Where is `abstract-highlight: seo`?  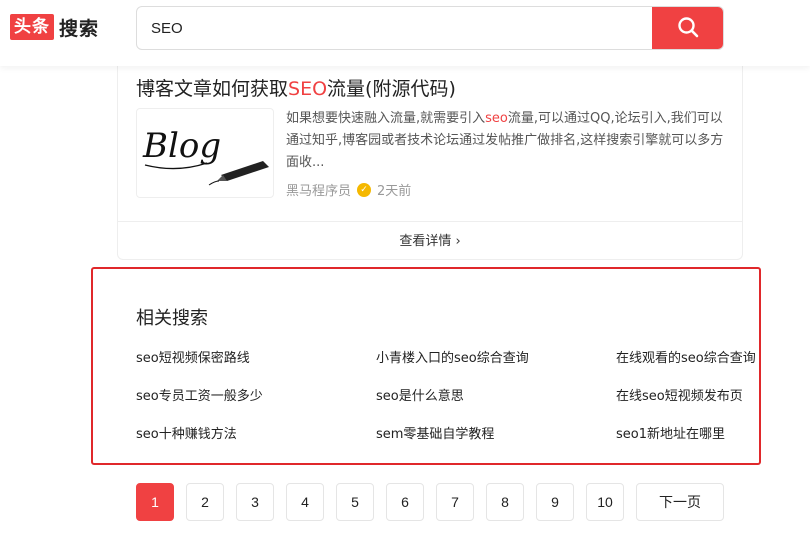 abstract-highlight: seo is located at coordinates (496, 118).